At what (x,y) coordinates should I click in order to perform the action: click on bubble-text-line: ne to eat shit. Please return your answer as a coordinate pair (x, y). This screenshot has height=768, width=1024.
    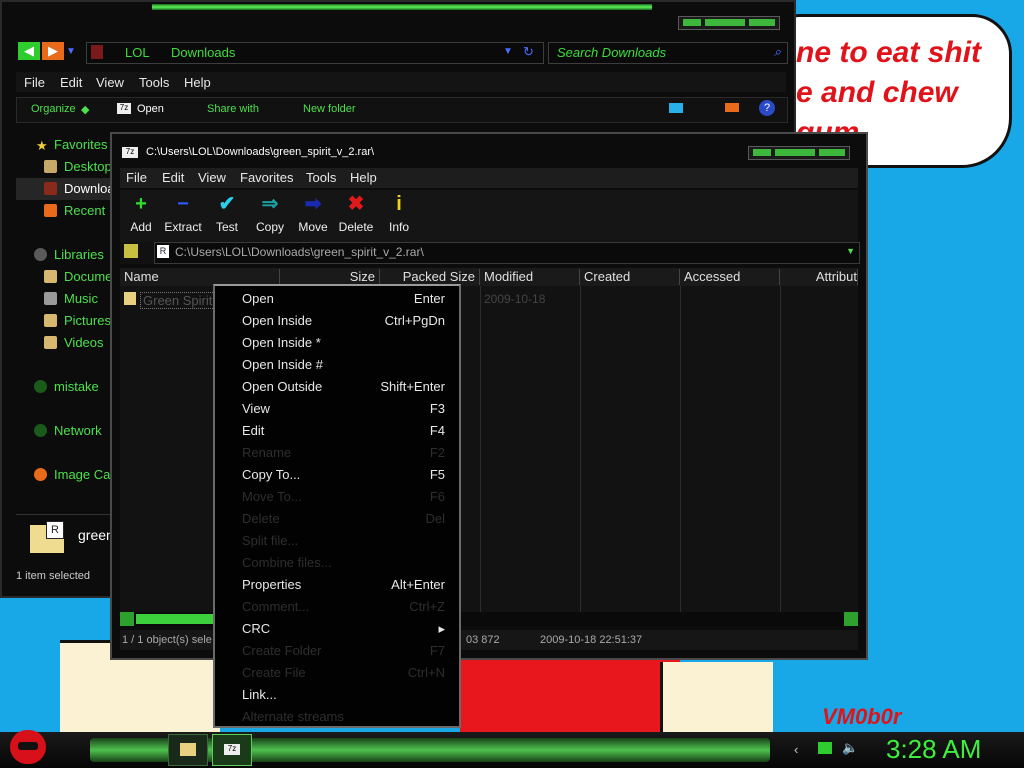
    Looking at the image, I should click on (889, 52).